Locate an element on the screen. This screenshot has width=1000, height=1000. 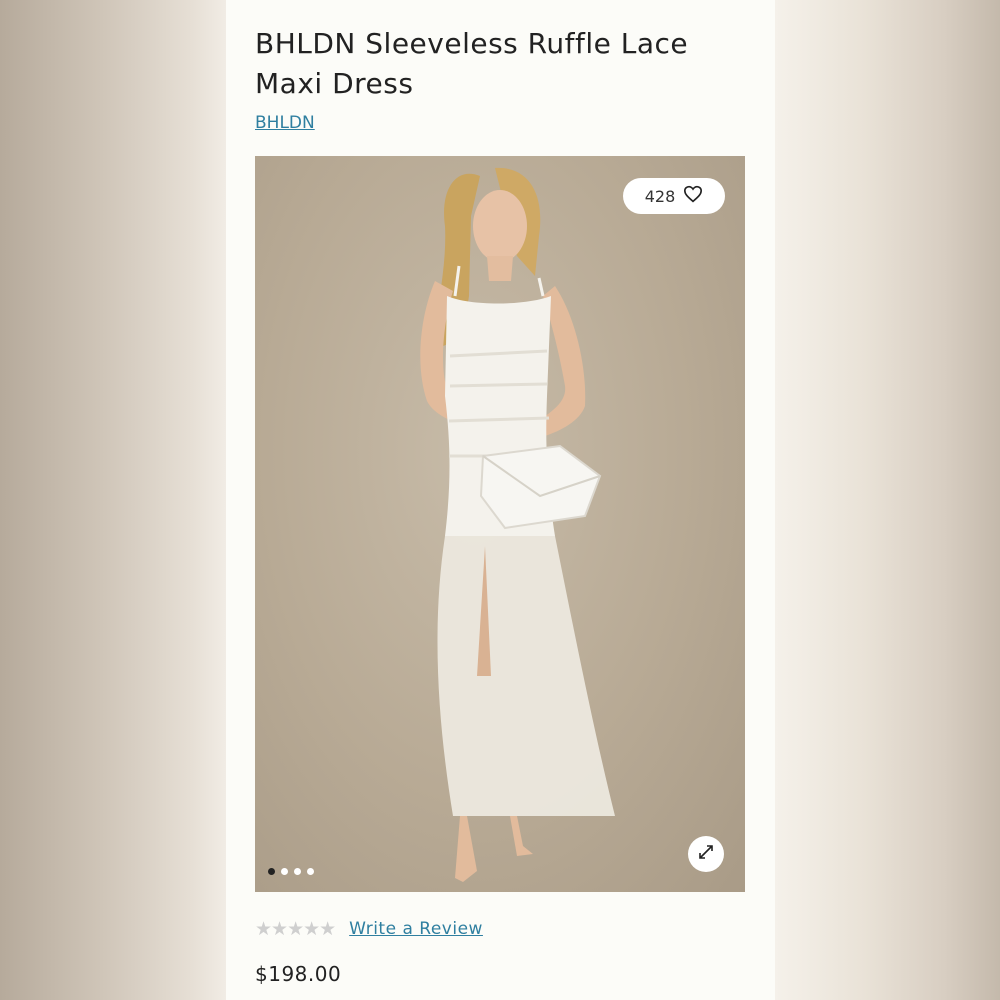
expand-arrows-icon is located at coordinates (706, 854).